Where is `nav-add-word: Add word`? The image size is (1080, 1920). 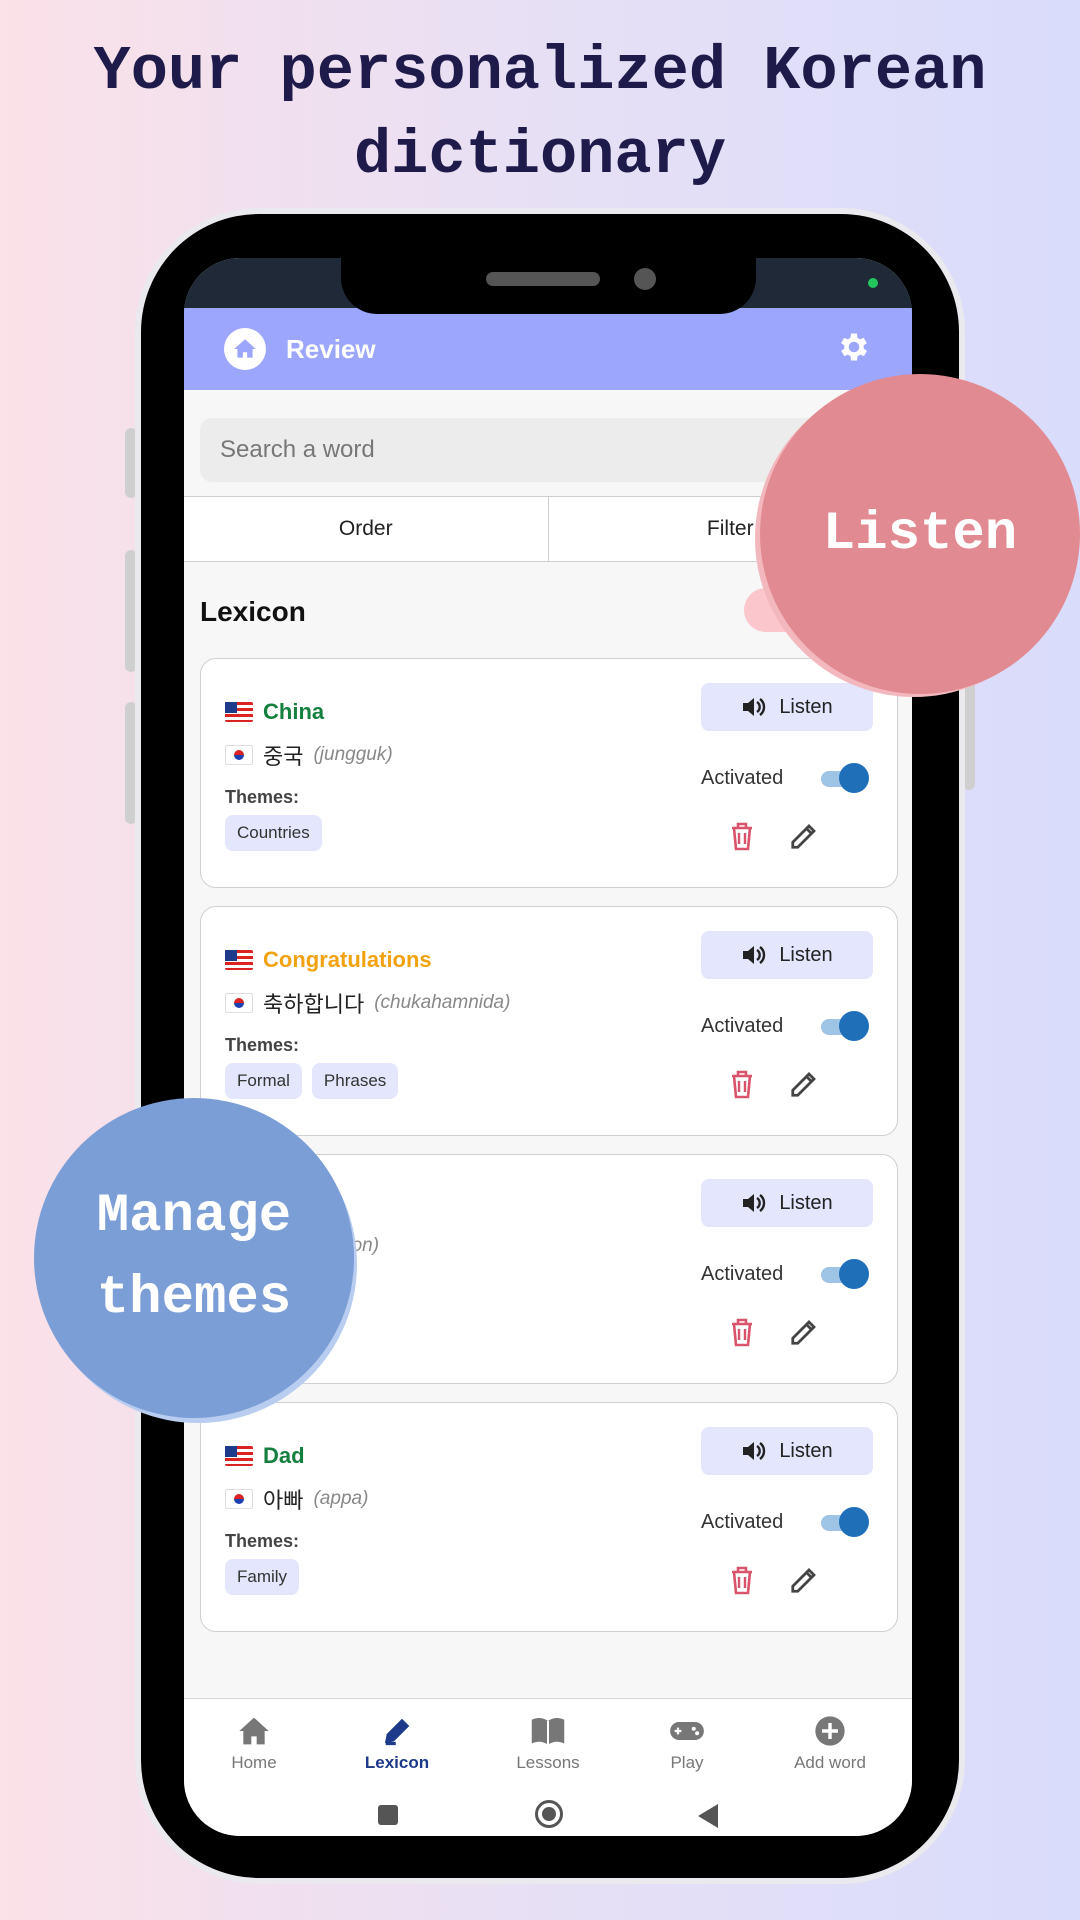
nav-add-word: Add word is located at coordinates (830, 1743).